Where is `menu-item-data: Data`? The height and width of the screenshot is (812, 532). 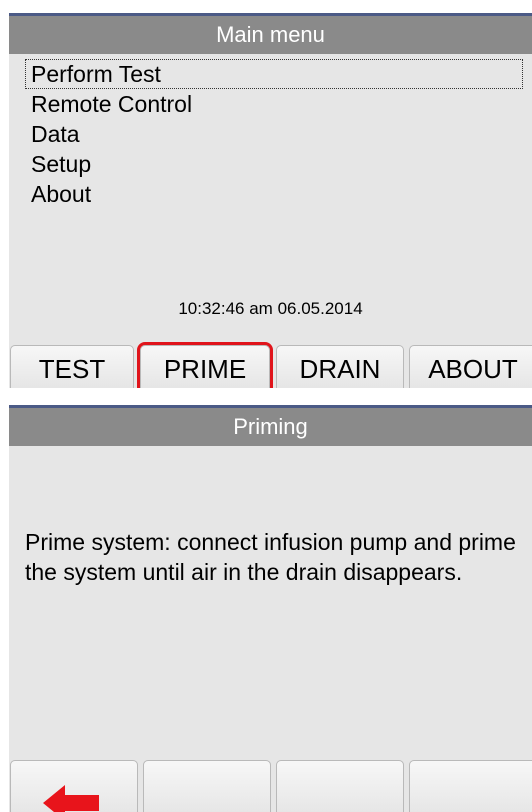 menu-item-data: Data is located at coordinates (274, 134).